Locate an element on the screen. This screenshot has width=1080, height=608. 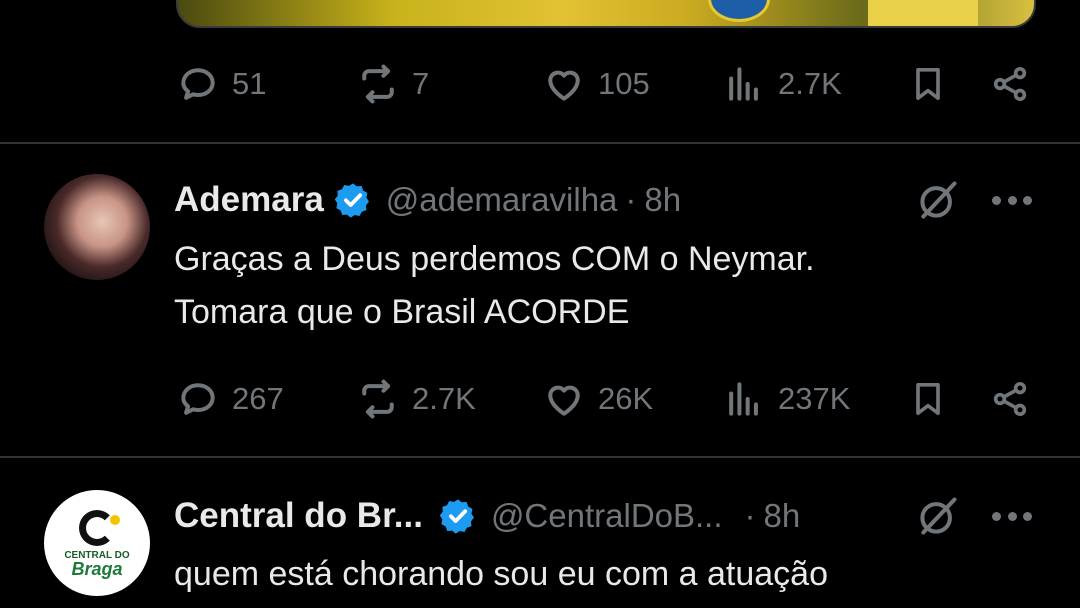
repost-button: 2.7K is located at coordinates (416, 399).